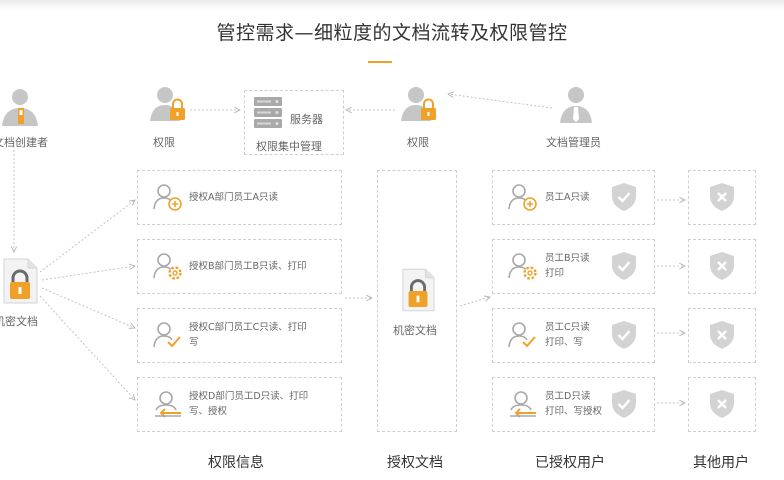  What do you see at coordinates (289, 146) in the screenshot?
I see `server-caption: 权限集中管理` at bounding box center [289, 146].